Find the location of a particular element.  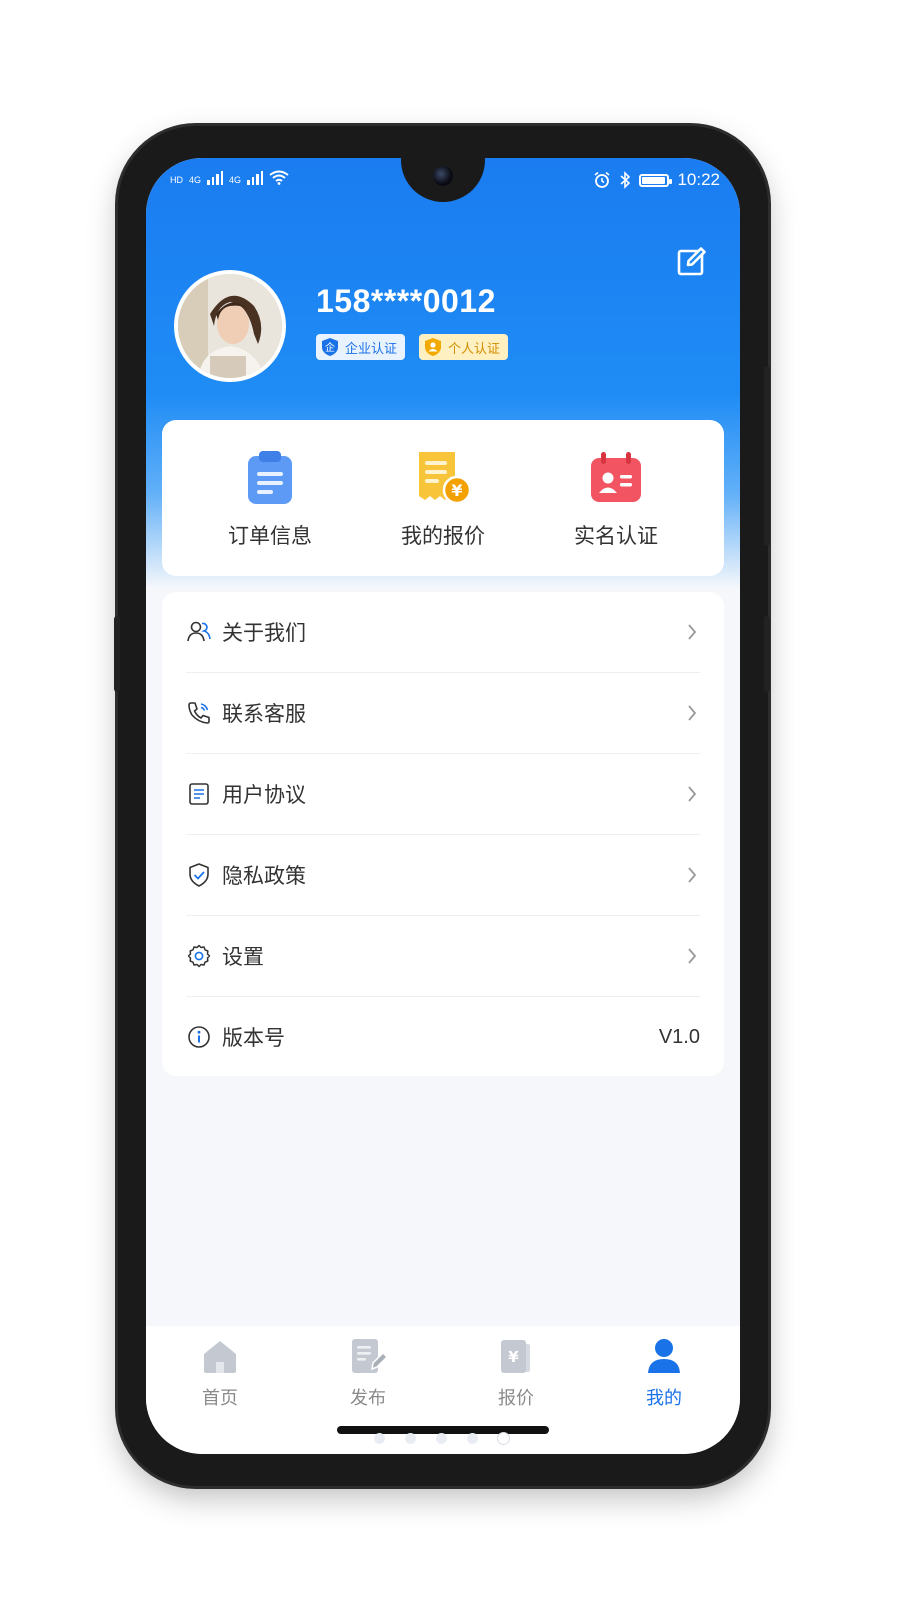

battery-icon is located at coordinates (656, 180).